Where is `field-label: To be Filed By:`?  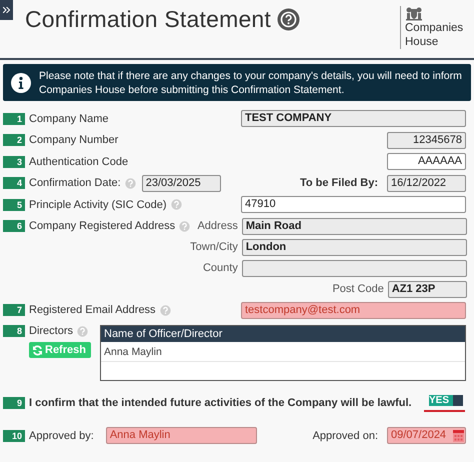
field-label: To be Filed By: is located at coordinates (339, 183).